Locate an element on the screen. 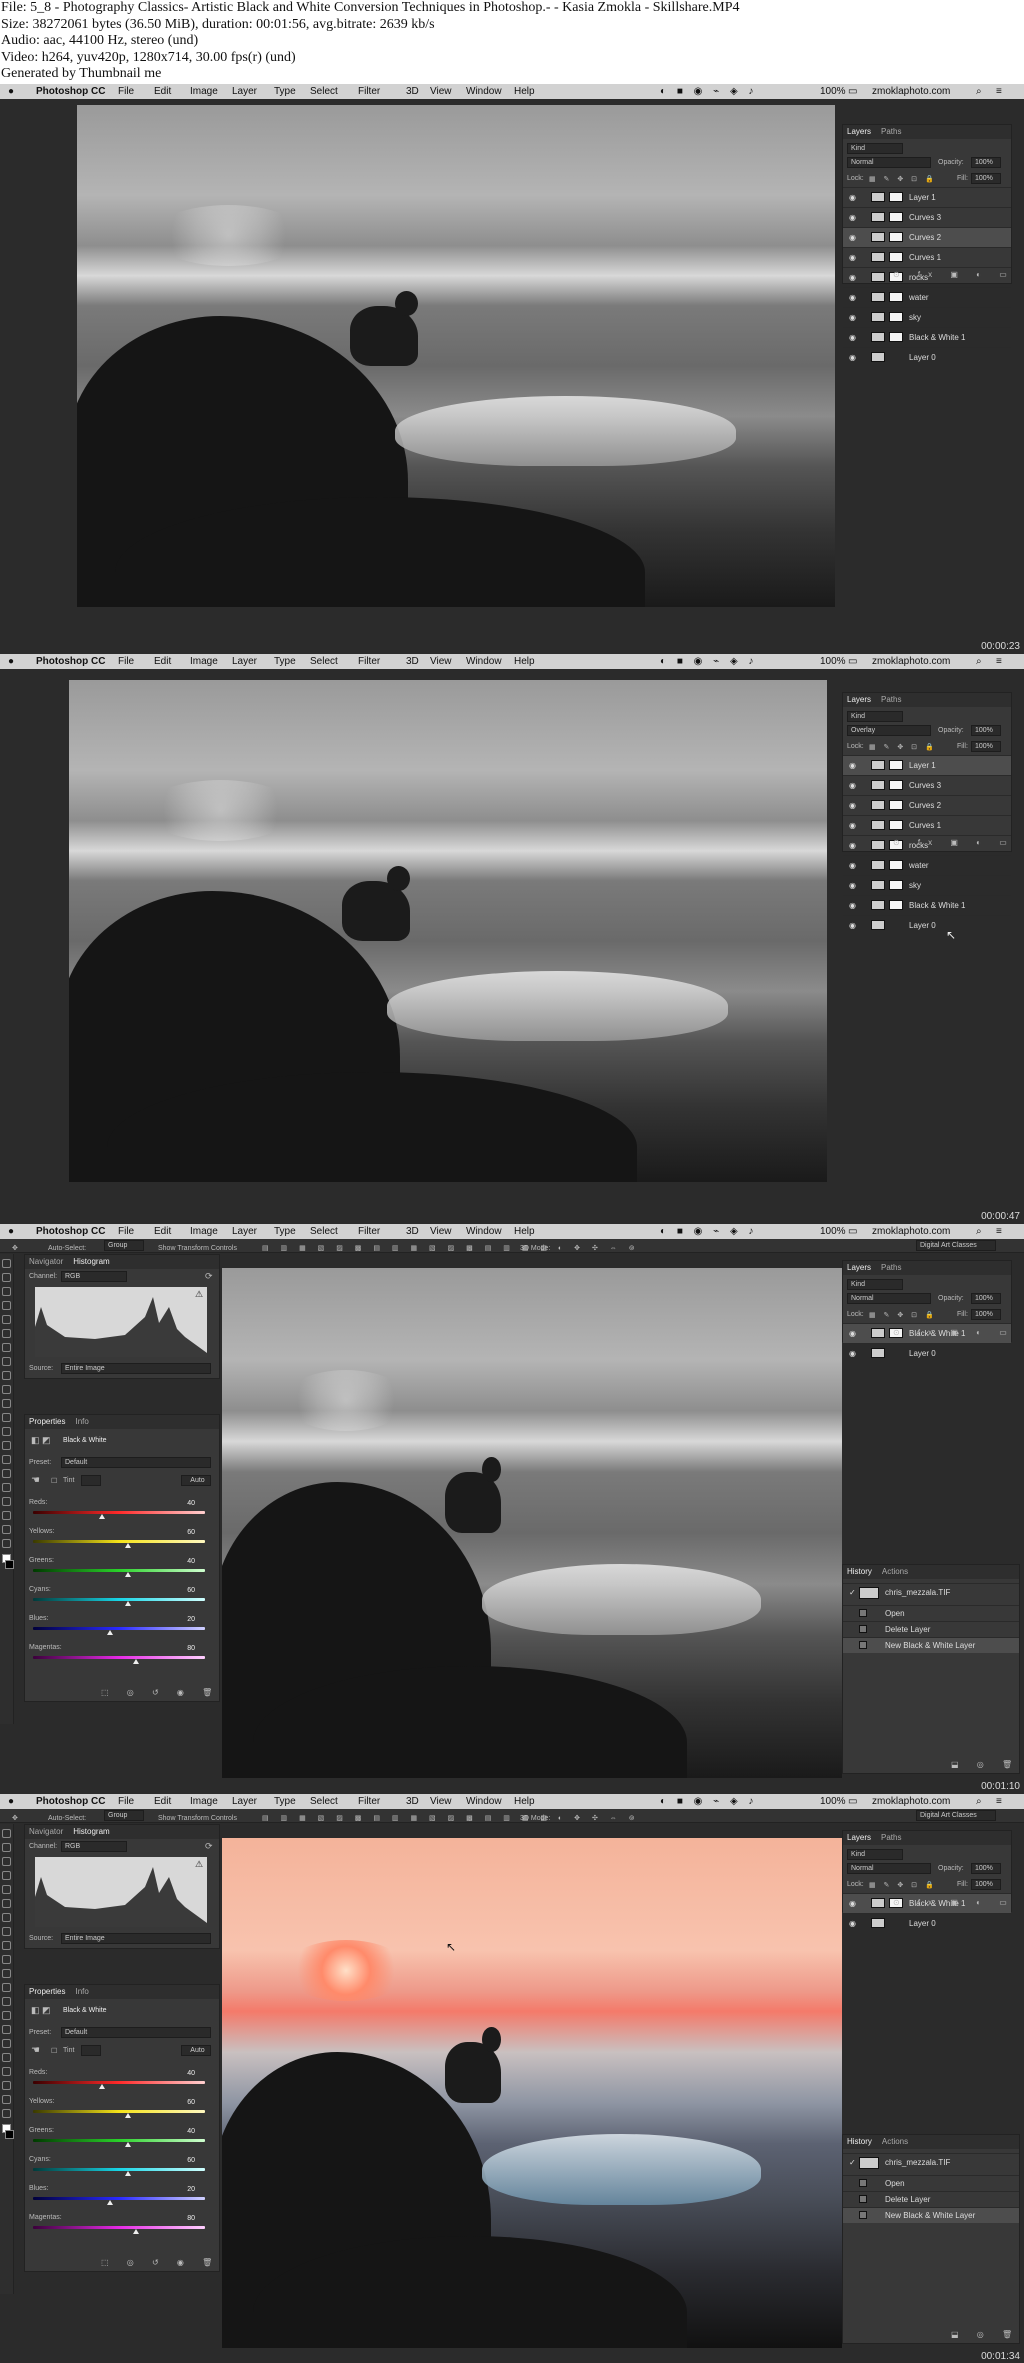 The height and width of the screenshot is (2363, 1024). list-icon: ≡ is located at coordinates (999, 1801).